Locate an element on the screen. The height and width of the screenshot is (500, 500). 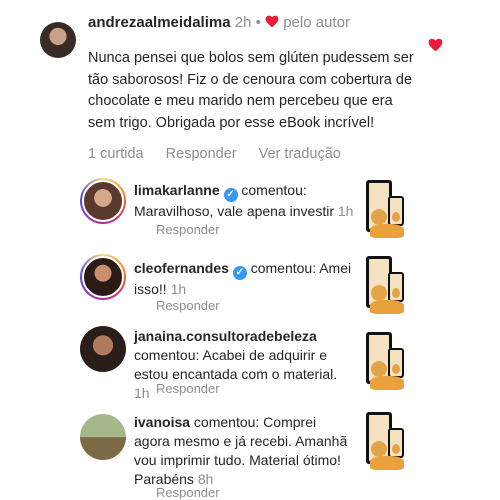
main-comment-actions: 1 curtida Responder Ver tradução is located at coordinates (223, 154).